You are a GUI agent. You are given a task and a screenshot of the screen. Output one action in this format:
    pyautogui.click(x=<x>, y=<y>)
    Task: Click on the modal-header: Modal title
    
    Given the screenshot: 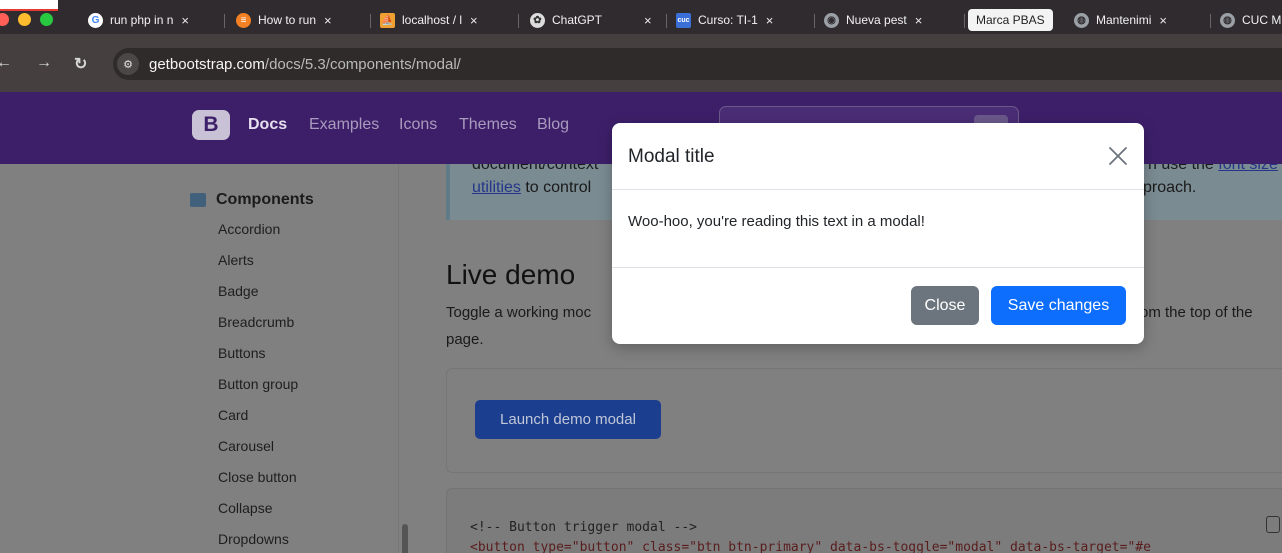 What is the action you would take?
    pyautogui.click(x=878, y=156)
    